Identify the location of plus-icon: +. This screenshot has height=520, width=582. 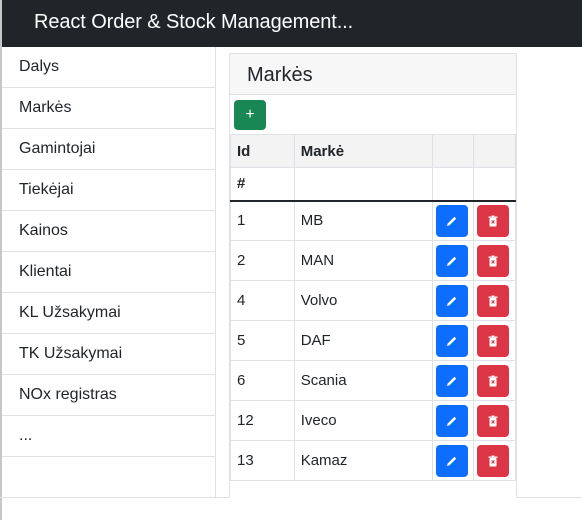
(250, 114).